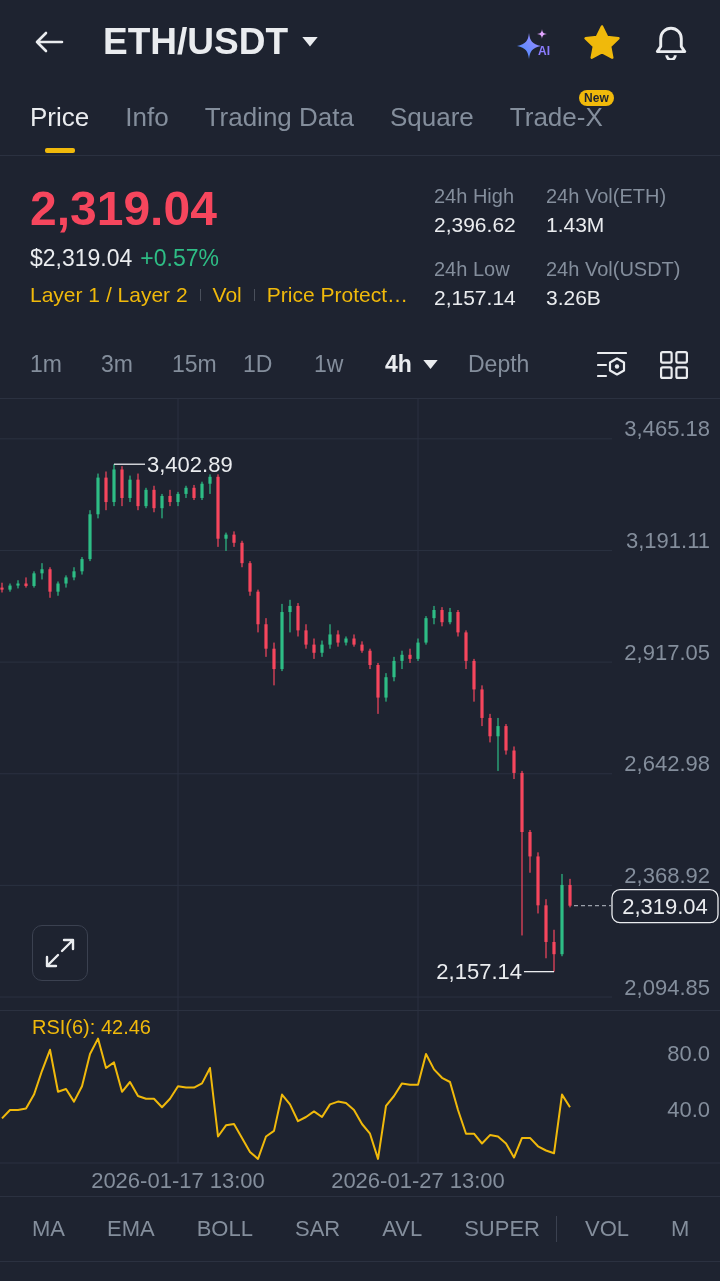 This screenshot has width=720, height=1281. I want to click on indicator-tab: AVL, so click(402, 1229).